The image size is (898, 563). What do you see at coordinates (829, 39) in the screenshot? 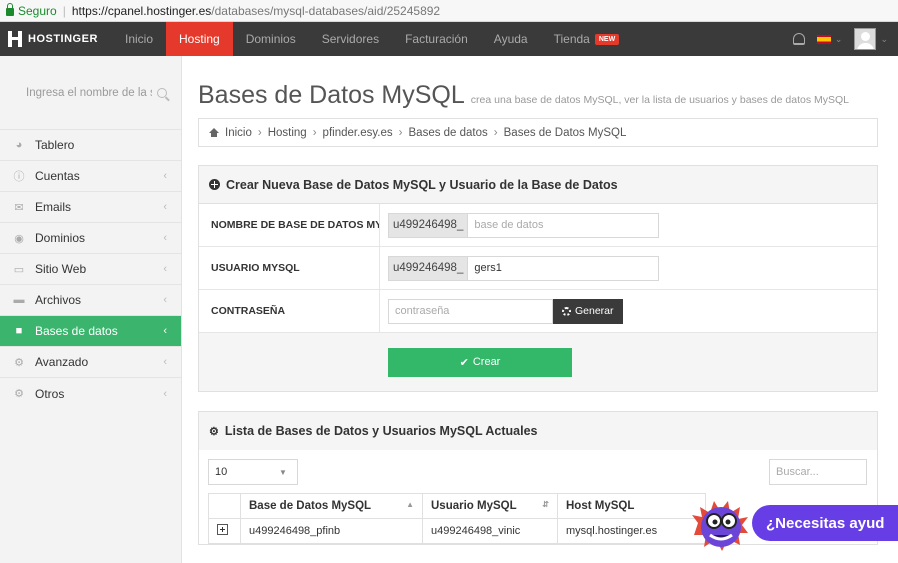
I see `language-selector: ⌄` at bounding box center [829, 39].